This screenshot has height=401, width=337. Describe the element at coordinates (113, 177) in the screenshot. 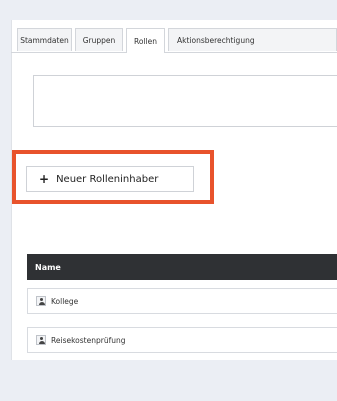

I see `highlight-box` at that location.